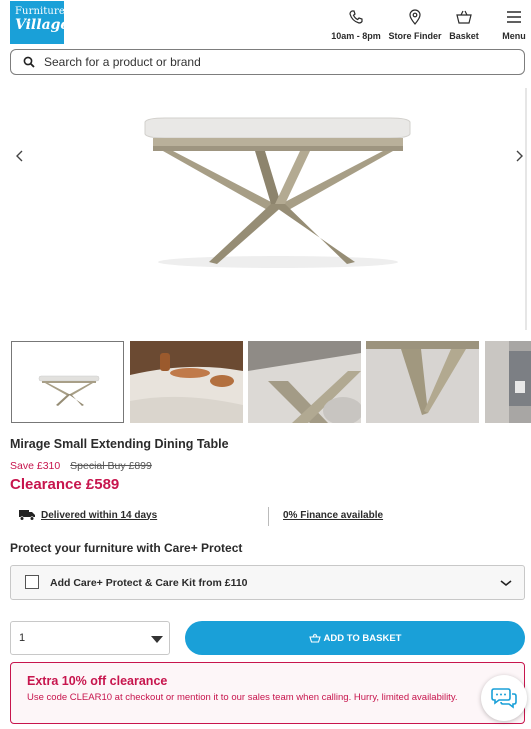  I want to click on store-finder-label: Store Finder, so click(415, 36).